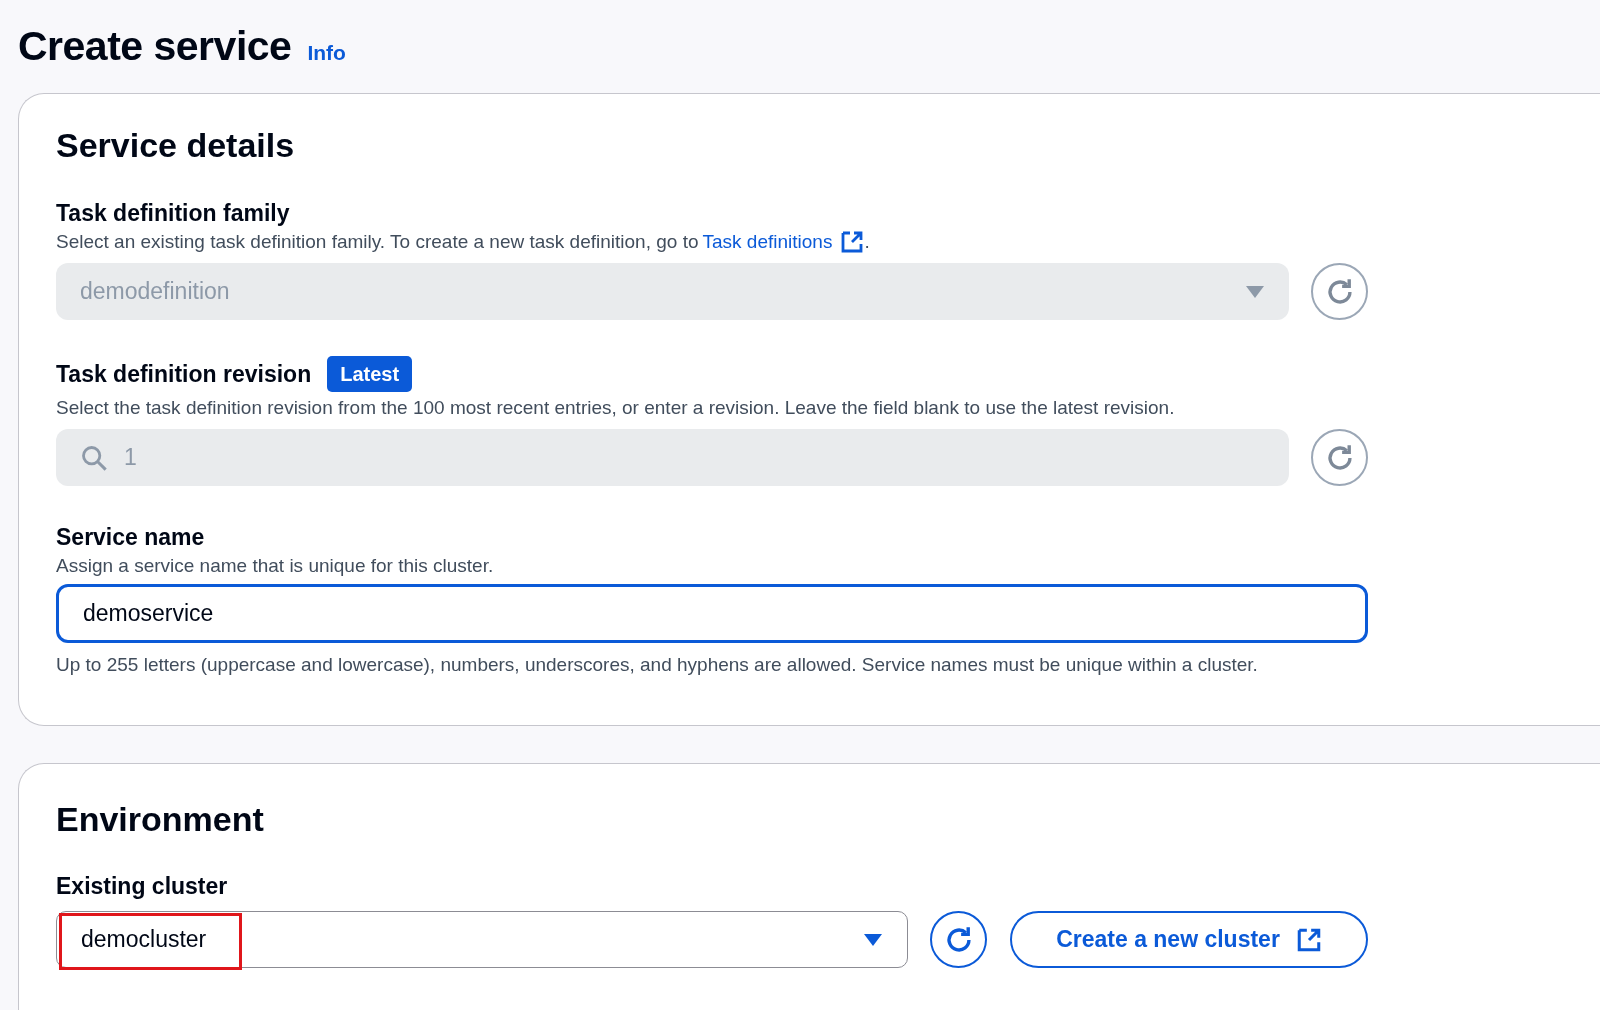 Image resolution: width=1600 pixels, height=1010 pixels. Describe the element at coordinates (1189, 939) in the screenshot. I see `create-cluster-button: Create a new cluster` at that location.